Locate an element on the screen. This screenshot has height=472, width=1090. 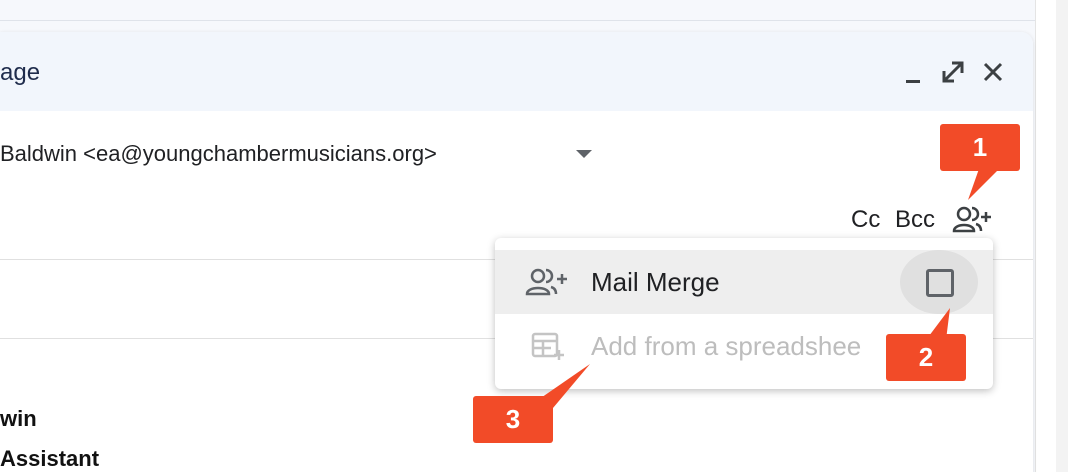
menu-item-label: Add from a spreadshee is located at coordinates (726, 346).